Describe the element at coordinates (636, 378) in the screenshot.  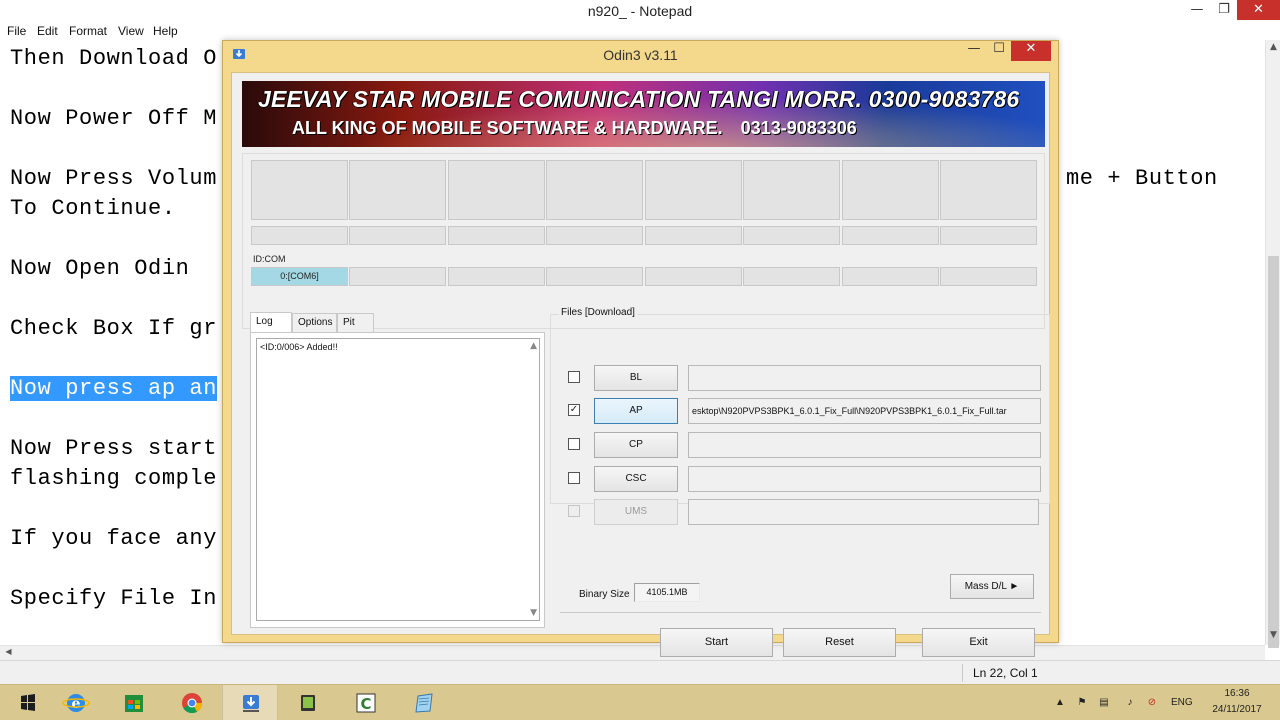
I see `bl-button: BL` at that location.